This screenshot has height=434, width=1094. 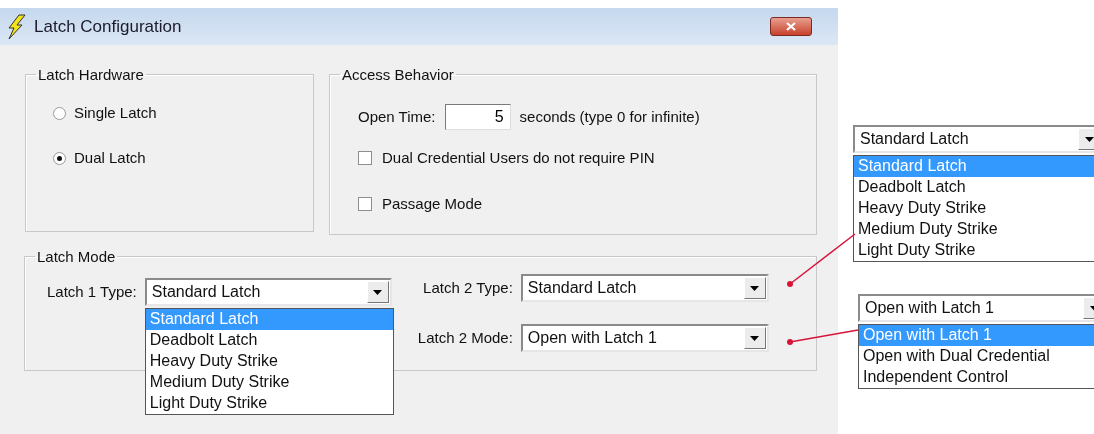 What do you see at coordinates (16, 26) in the screenshot?
I see `lightning-icon` at bounding box center [16, 26].